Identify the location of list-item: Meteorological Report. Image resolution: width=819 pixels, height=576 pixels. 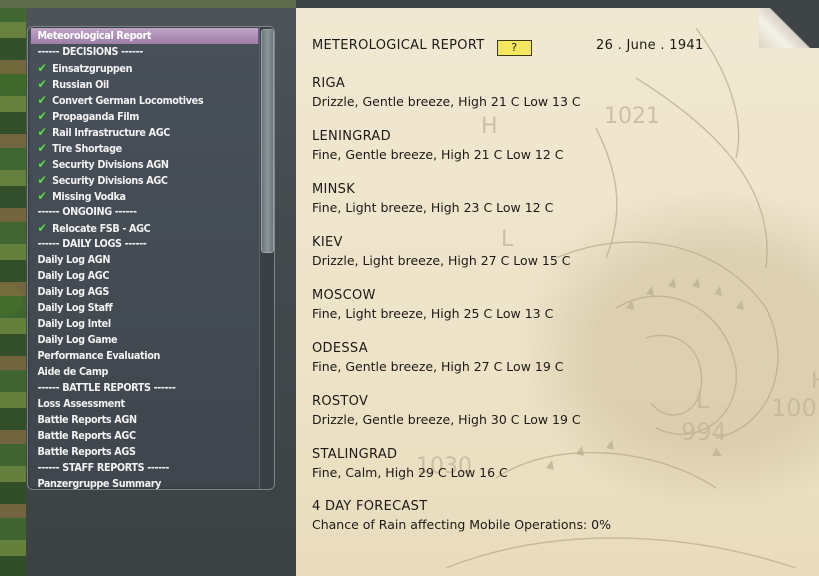
(145, 36).